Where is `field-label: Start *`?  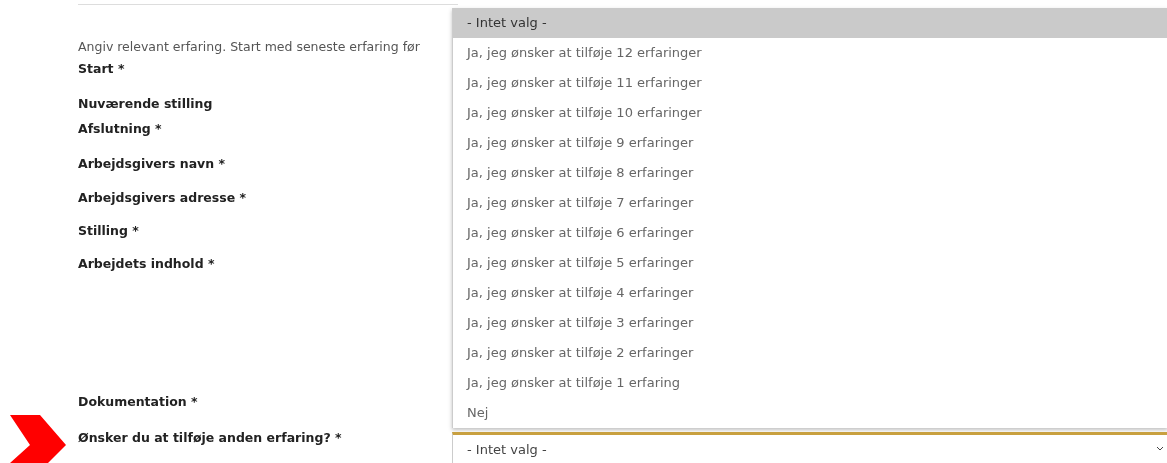
field-label: Start * is located at coordinates (102, 69).